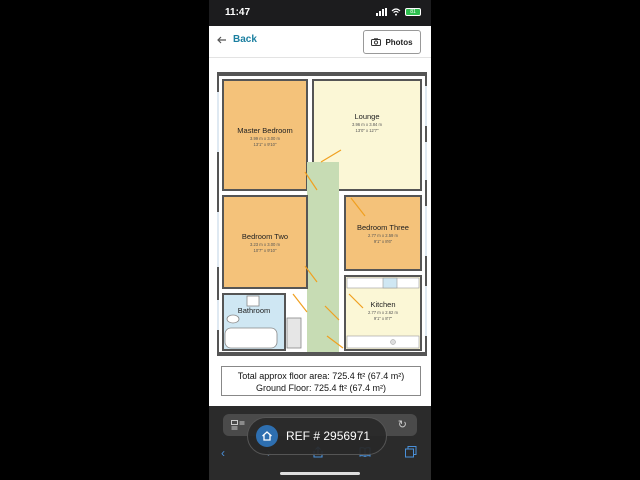 This screenshot has width=640, height=480. I want to click on kitchen-dim-ft: 9'1" x 8'7", so click(383, 318).